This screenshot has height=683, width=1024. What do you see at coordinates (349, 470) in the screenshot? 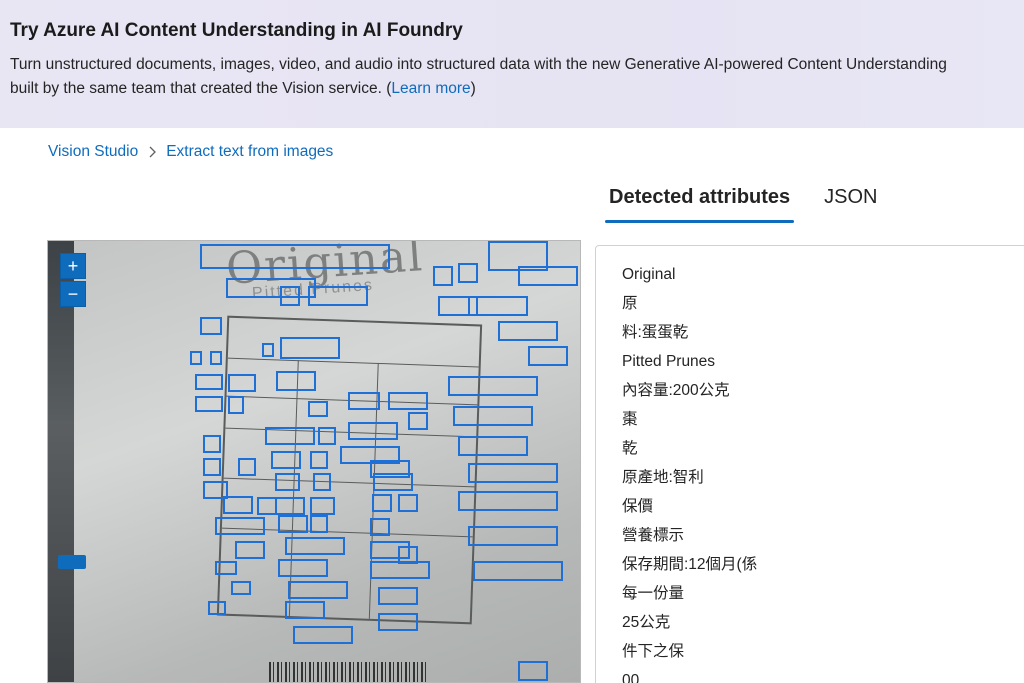
I see `nutrition-label-graphic` at bounding box center [349, 470].